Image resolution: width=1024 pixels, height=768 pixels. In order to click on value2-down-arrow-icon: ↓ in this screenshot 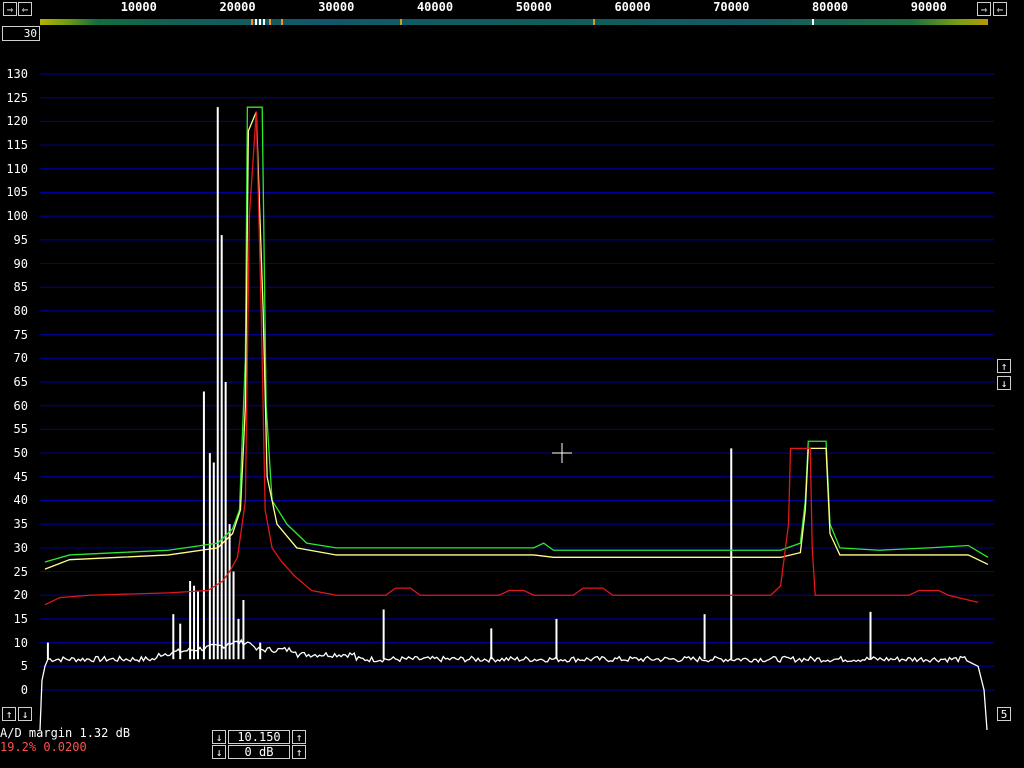, I will do `click(219, 752)`.